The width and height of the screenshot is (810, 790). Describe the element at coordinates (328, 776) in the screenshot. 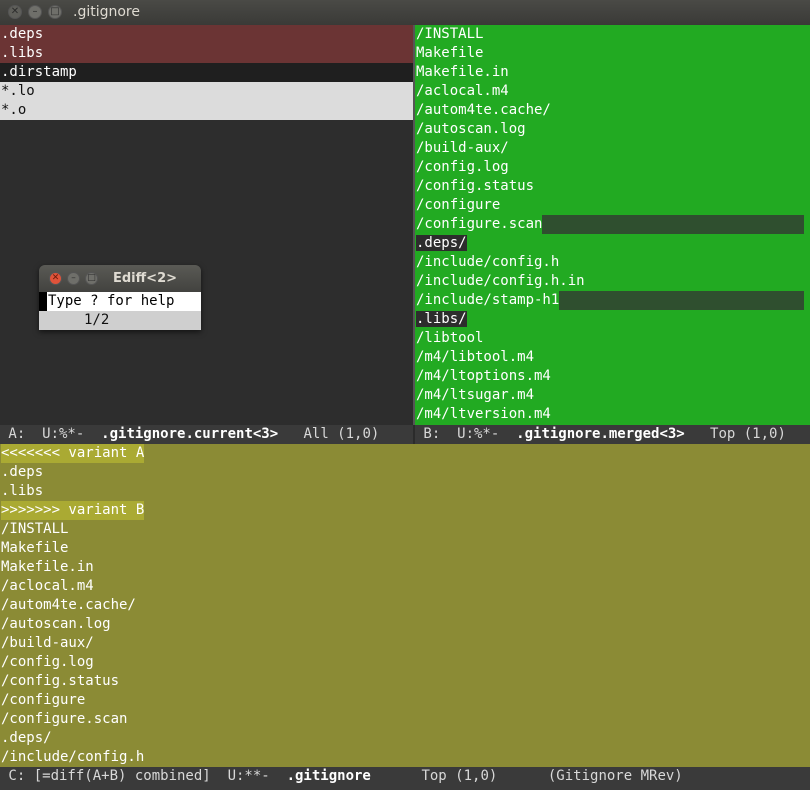

I see `modeline-c-buffer: .gitignore` at that location.